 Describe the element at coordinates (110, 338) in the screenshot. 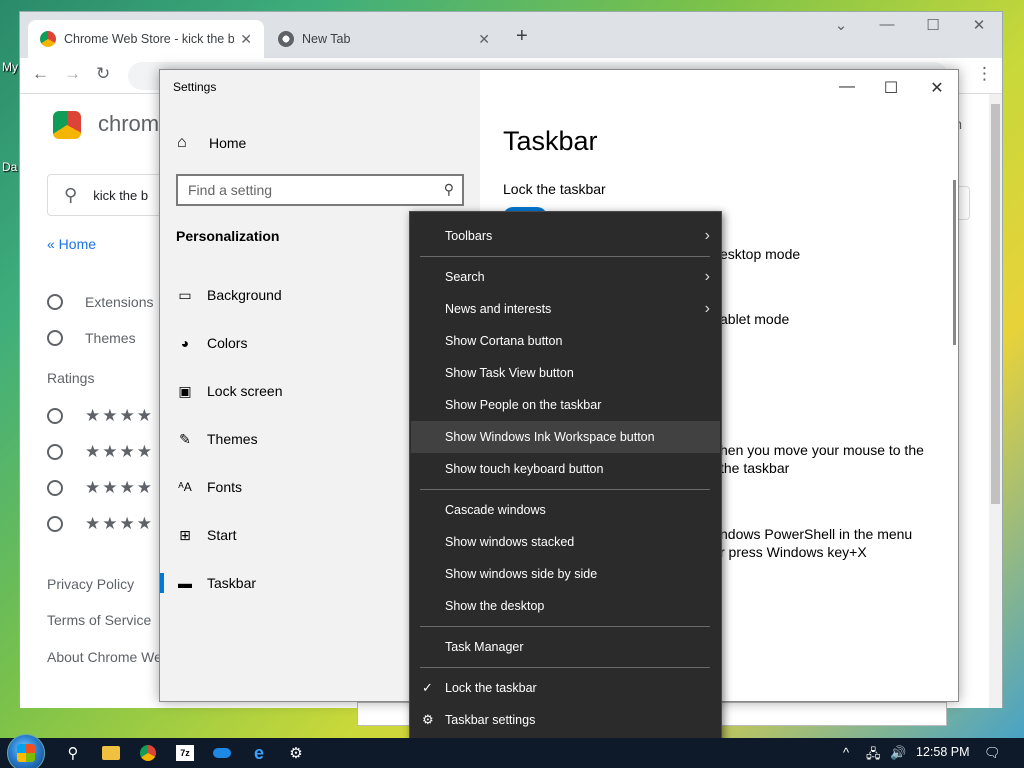

I see `category-label: Themes` at that location.